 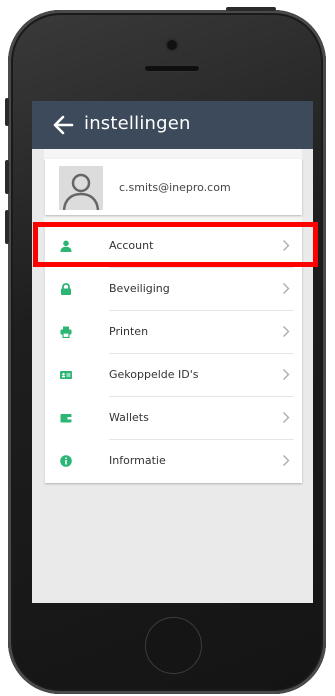 I want to click on default-avatar-icon, so click(x=81, y=191).